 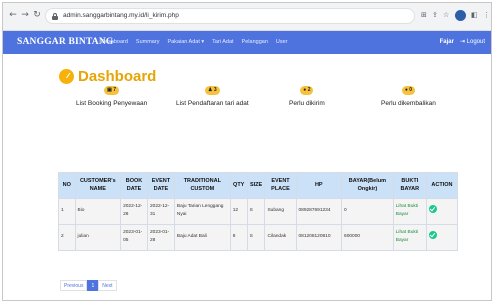 What do you see at coordinates (148, 42) in the screenshot?
I see `nav-summary: Summary` at bounding box center [148, 42].